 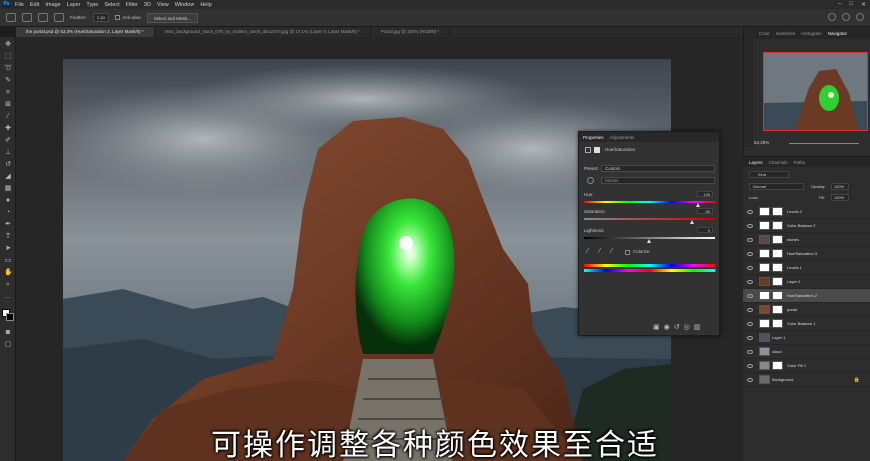 I want to click on tab-swatches: Swatches, so click(x=786, y=33).